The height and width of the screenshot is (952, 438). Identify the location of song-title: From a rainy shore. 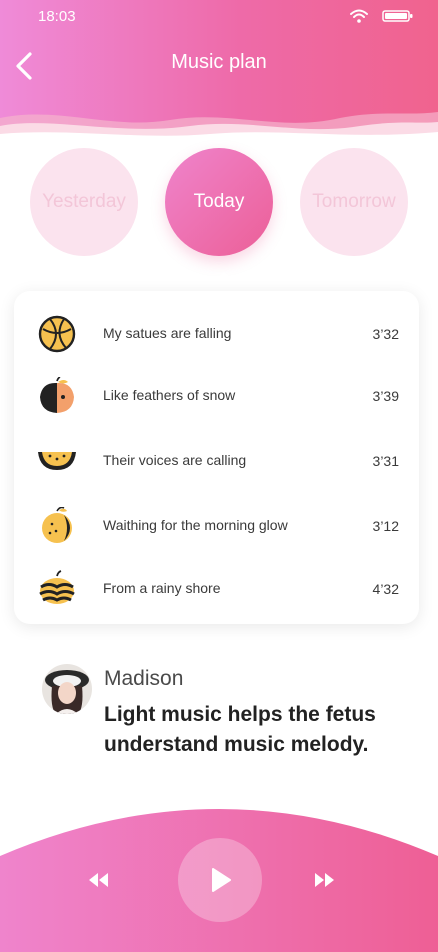
(162, 588).